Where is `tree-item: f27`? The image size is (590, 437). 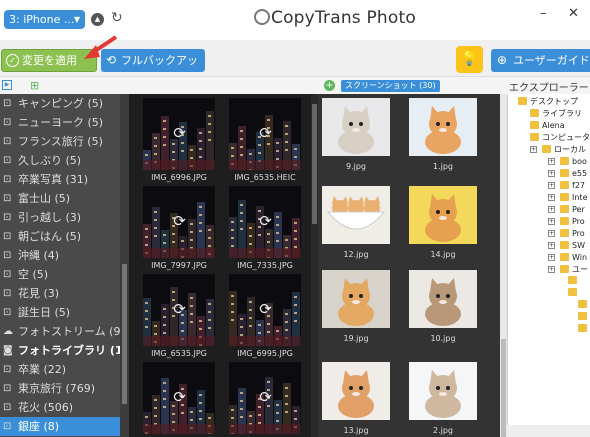 tree-item: f27 is located at coordinates (572, 185).